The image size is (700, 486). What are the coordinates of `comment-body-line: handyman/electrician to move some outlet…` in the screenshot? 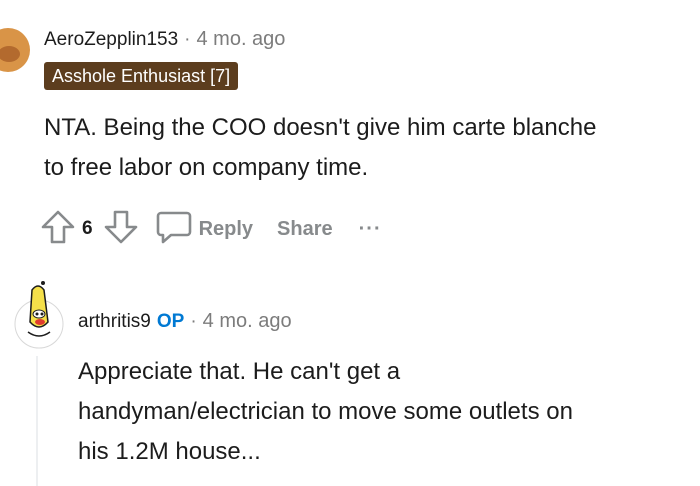 It's located at (325, 411).